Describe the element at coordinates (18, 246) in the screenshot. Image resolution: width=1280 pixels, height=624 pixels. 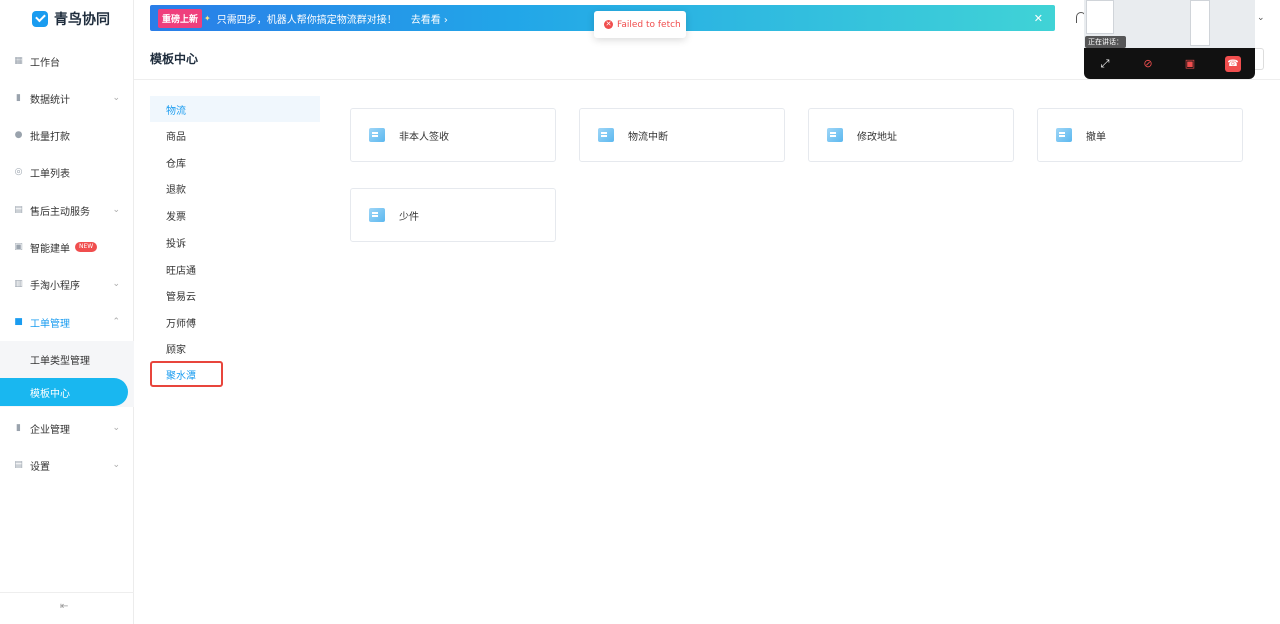
I see `smart-icon: ▣` at that location.